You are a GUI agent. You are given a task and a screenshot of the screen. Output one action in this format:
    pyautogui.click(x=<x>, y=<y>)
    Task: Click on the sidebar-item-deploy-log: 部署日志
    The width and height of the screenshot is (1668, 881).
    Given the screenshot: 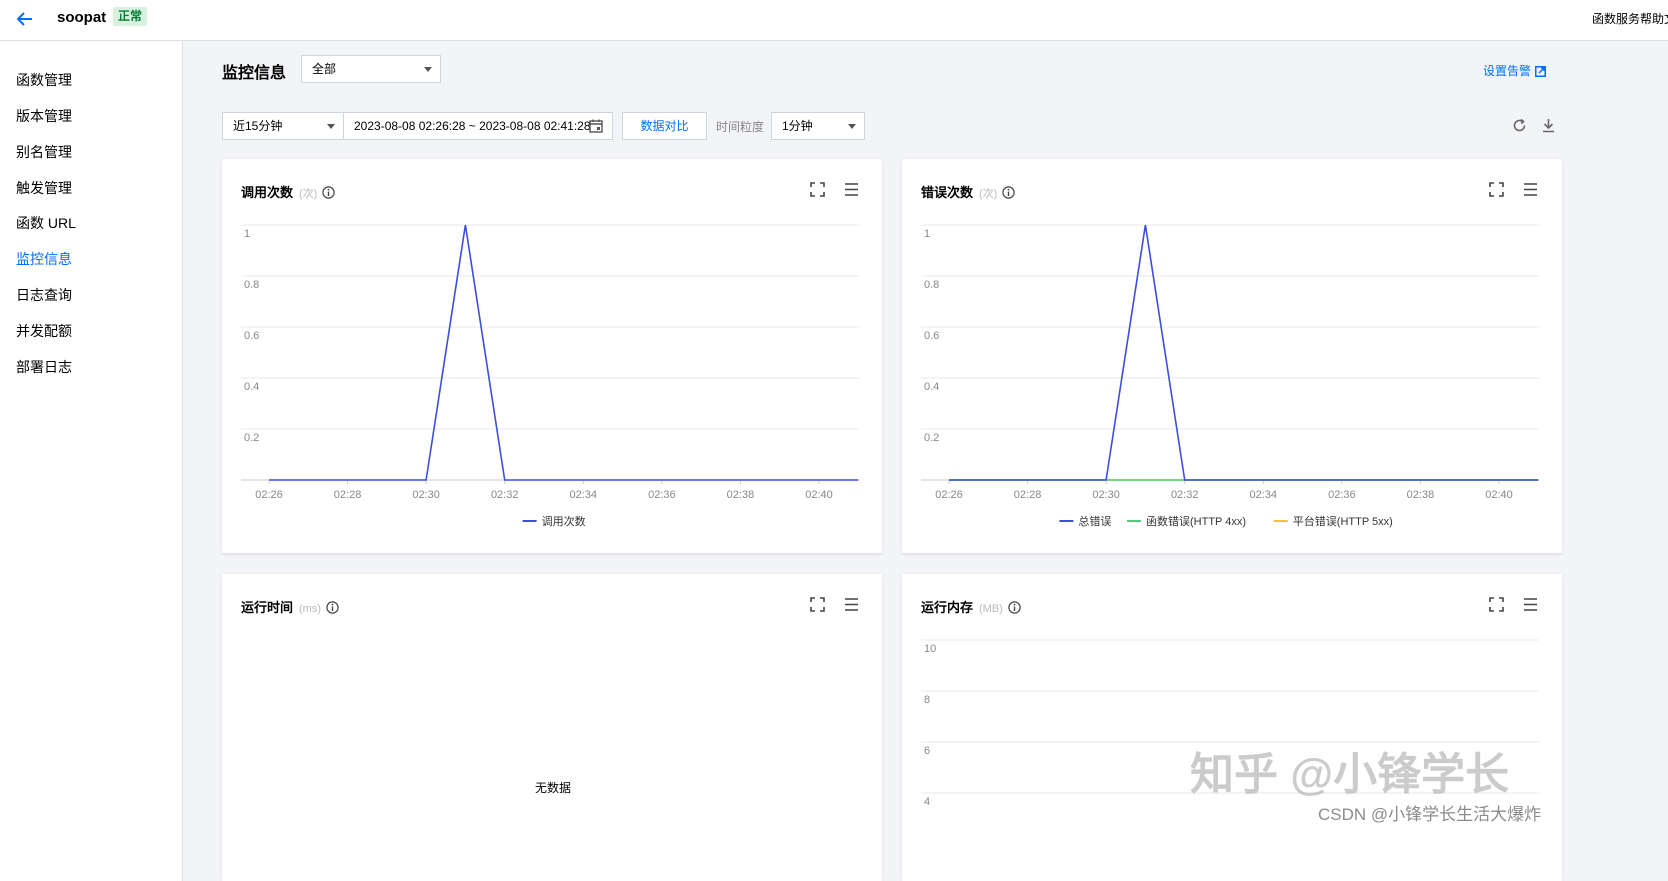 What is the action you would take?
    pyautogui.click(x=44, y=367)
    